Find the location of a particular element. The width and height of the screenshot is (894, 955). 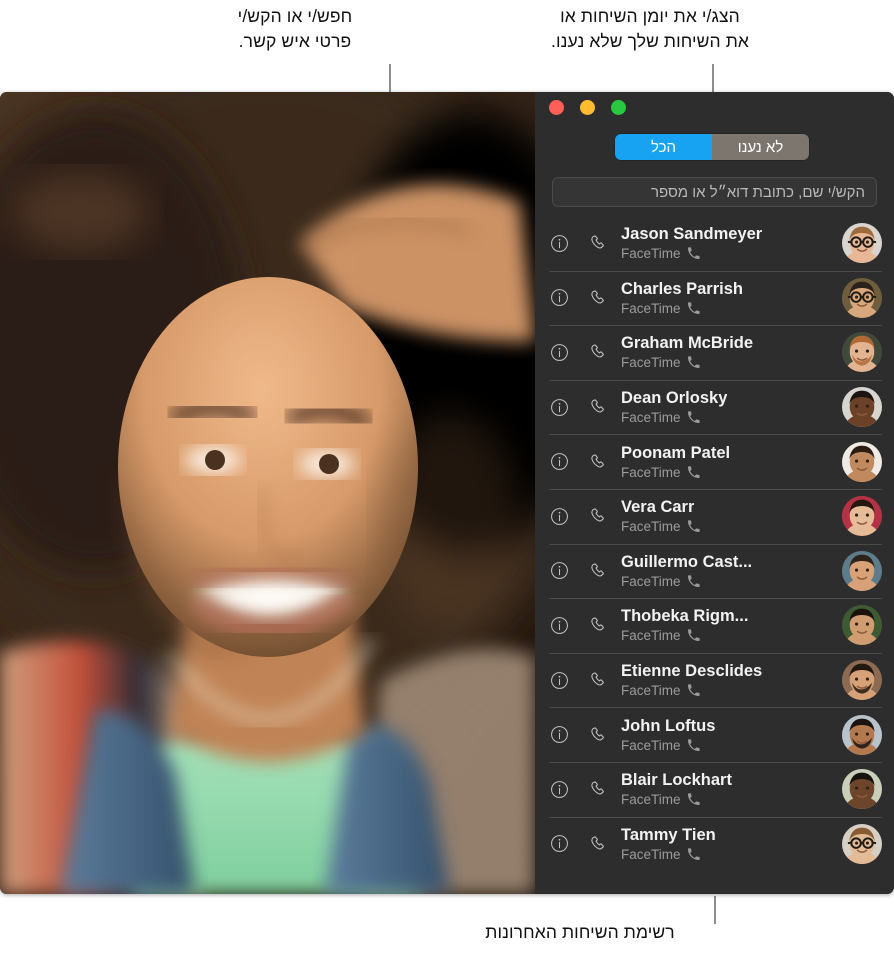

table-row: Vera Carr FaceTime is located at coordinates (714, 516).